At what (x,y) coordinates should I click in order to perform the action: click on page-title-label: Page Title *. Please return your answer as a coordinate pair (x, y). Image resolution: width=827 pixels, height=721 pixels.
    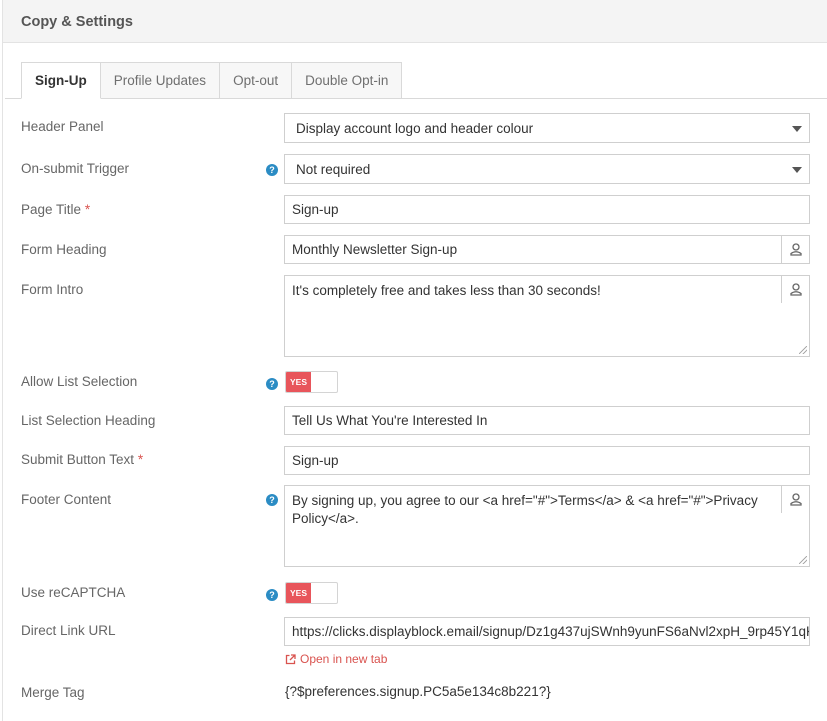
    Looking at the image, I should click on (55, 209).